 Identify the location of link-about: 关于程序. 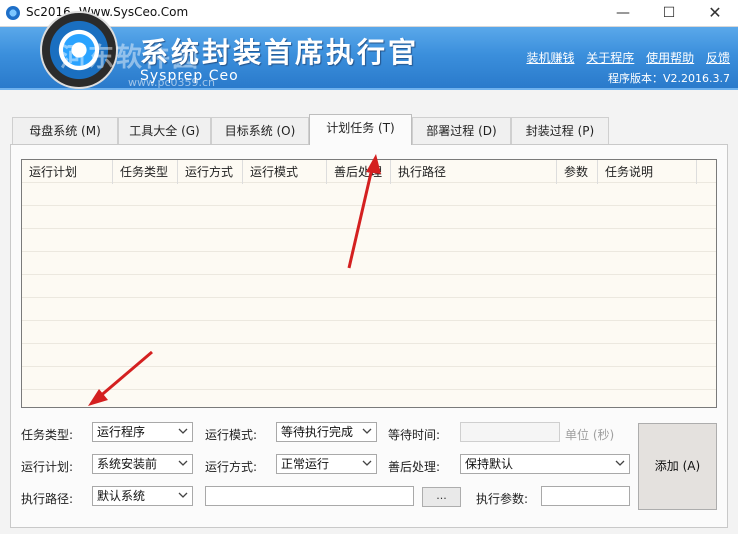
(610, 58).